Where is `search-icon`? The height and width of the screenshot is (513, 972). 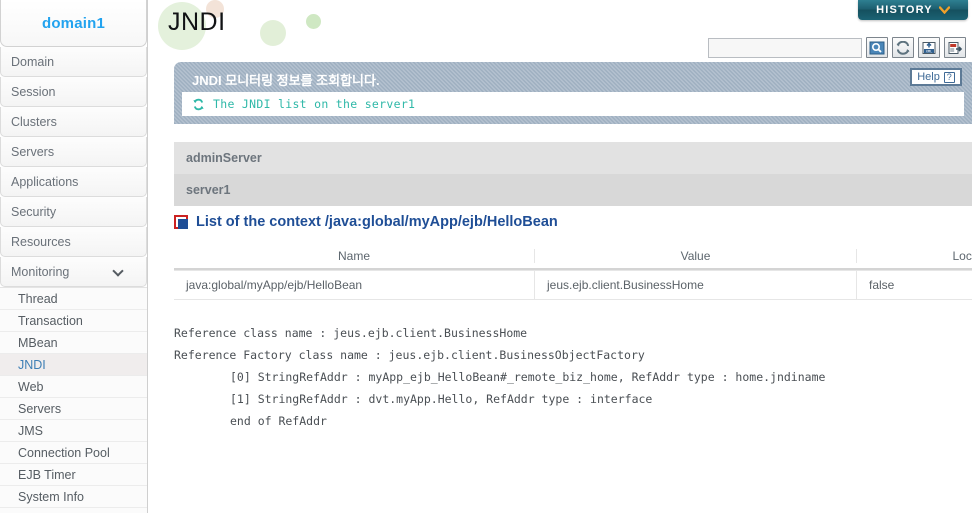
search-icon is located at coordinates (877, 47).